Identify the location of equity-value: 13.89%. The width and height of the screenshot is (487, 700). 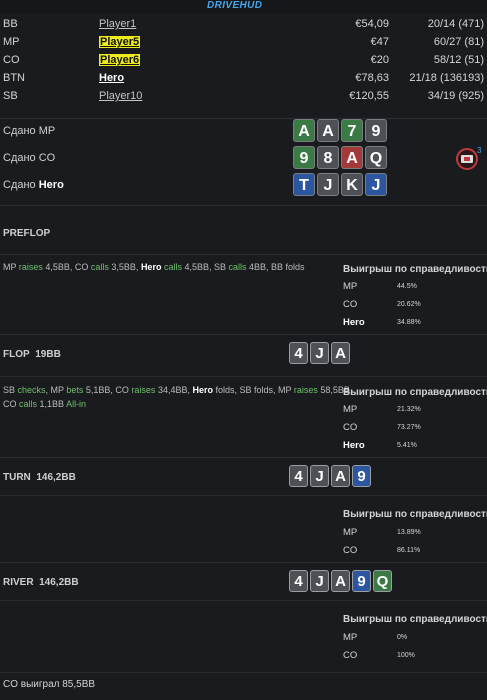
(409, 532).